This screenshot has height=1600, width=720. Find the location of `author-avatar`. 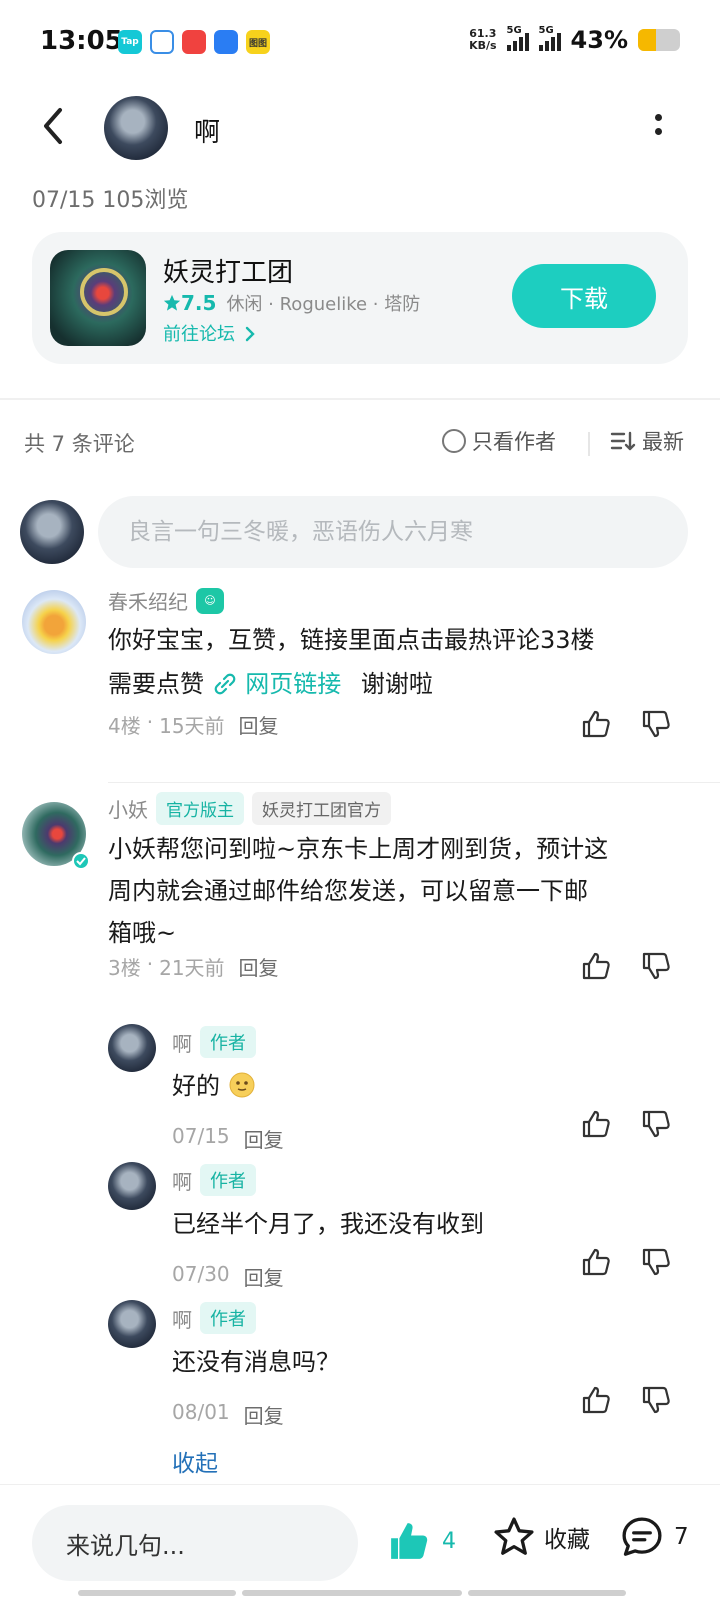

author-avatar is located at coordinates (136, 128).